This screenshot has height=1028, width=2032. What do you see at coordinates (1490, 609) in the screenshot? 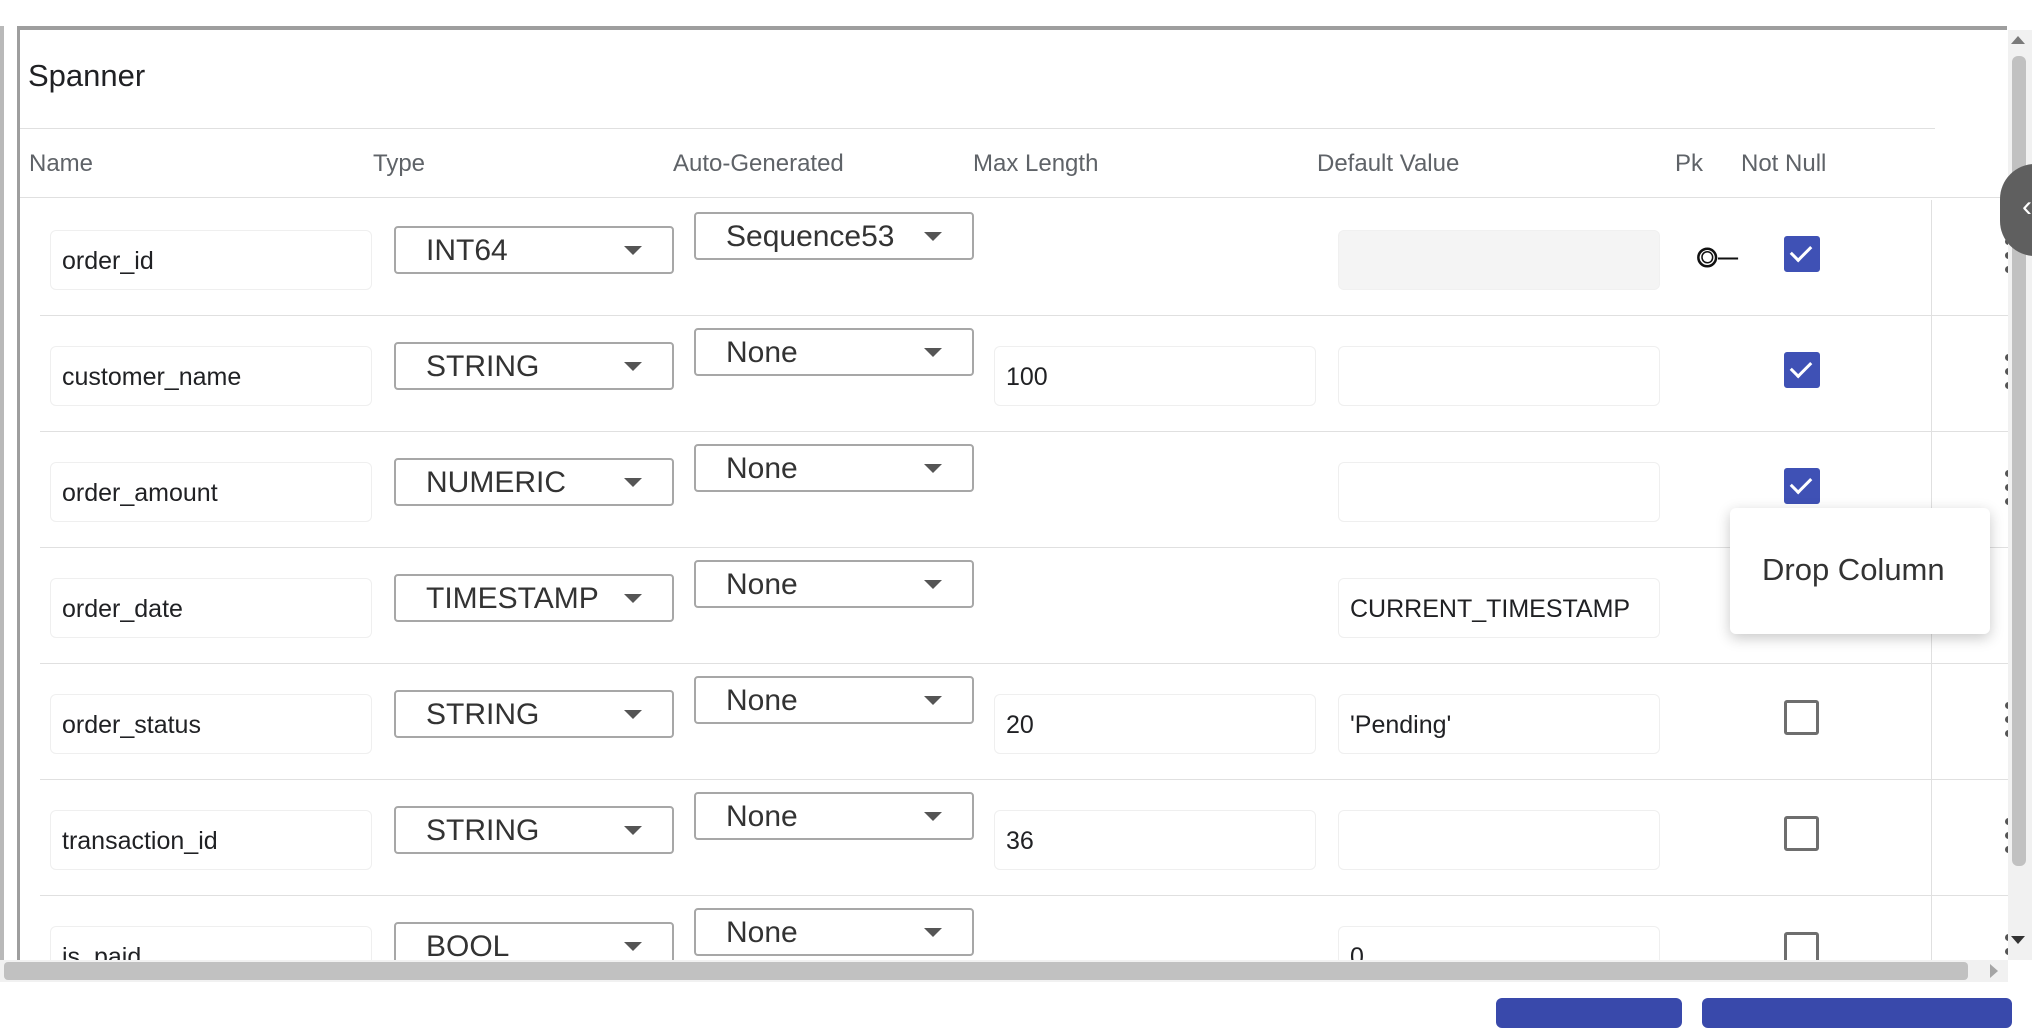
I see `default-value-value: CURRENT_TIMESTAMP` at bounding box center [1490, 609].